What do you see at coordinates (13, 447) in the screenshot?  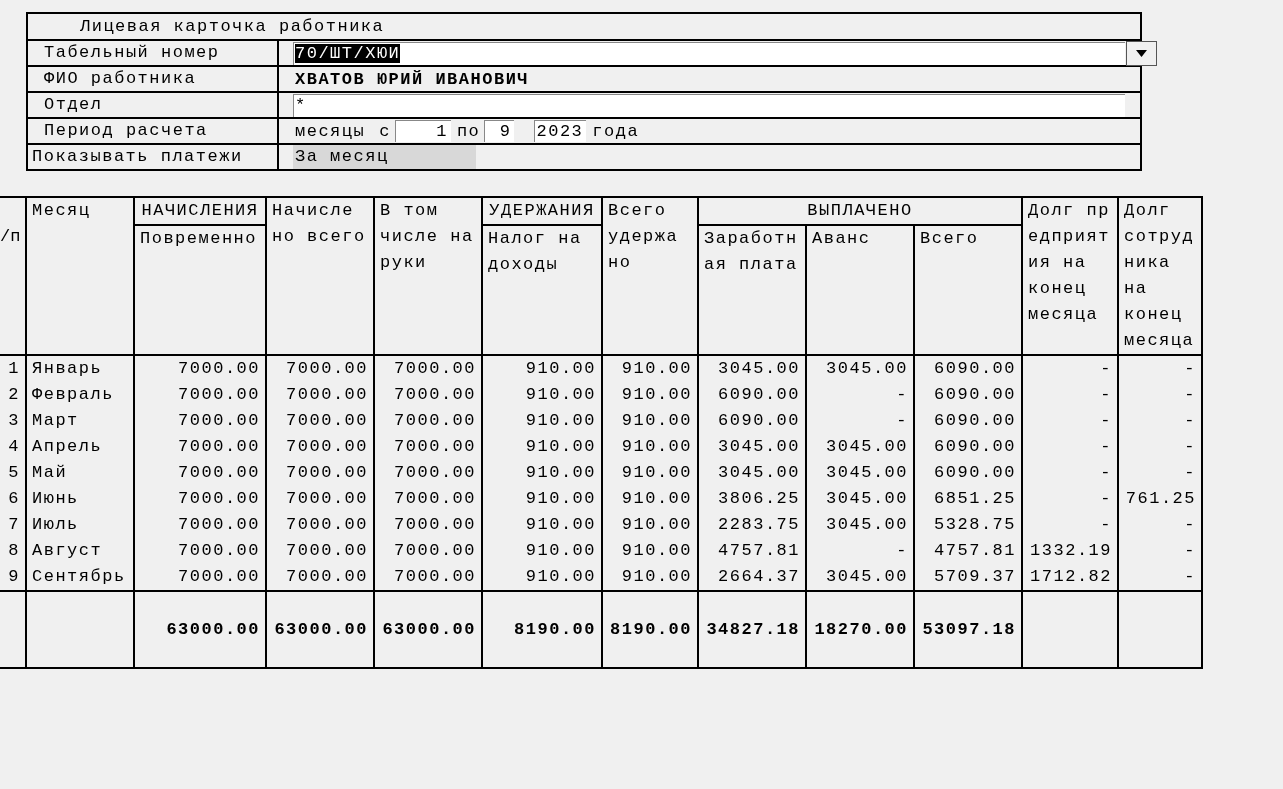 I see `table-cell: 4` at bounding box center [13, 447].